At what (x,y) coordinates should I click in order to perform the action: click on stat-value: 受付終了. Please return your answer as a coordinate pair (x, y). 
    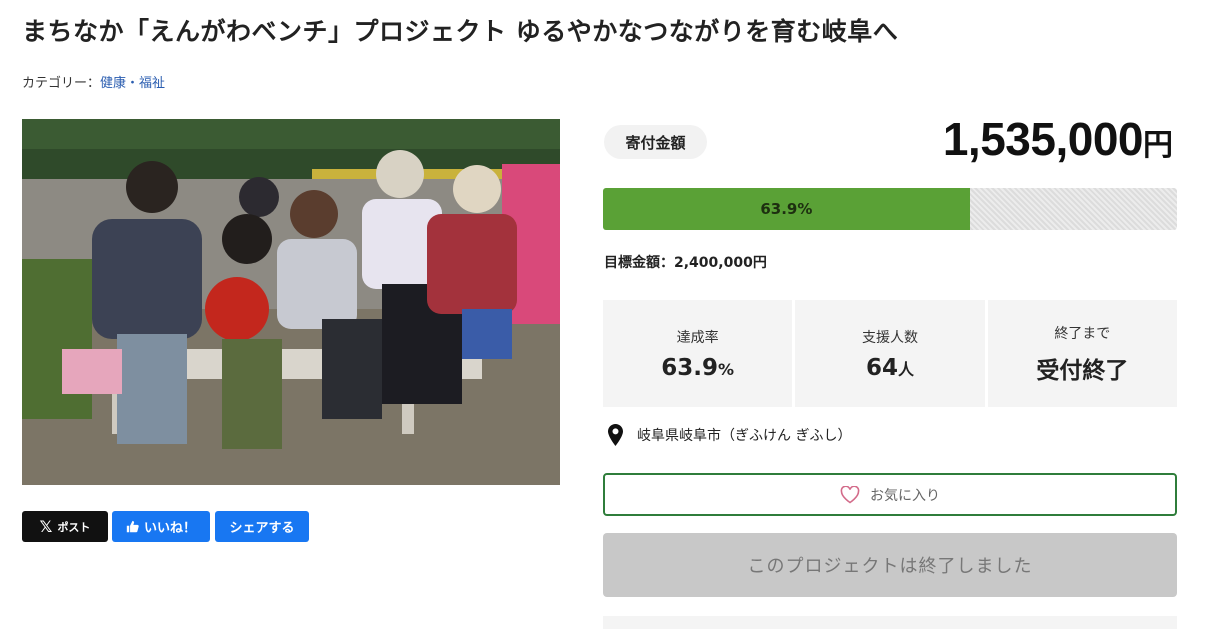
    Looking at the image, I should click on (1082, 370).